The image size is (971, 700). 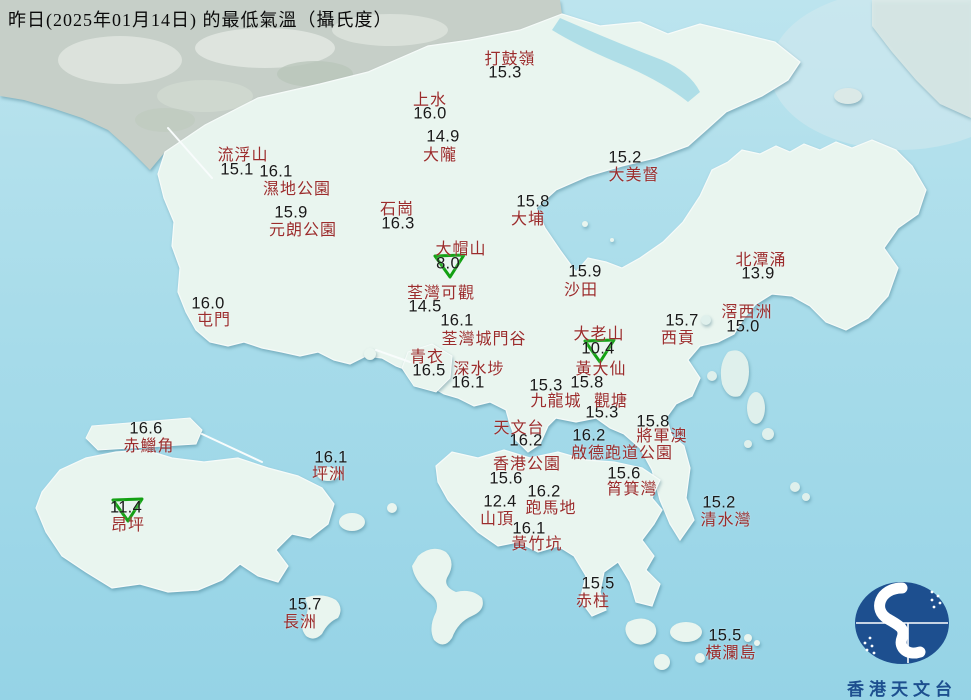 I want to click on station-name: 大美督, so click(x=634, y=175).